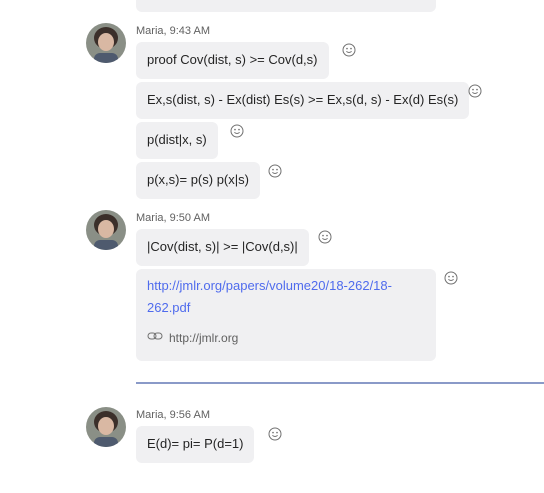 The image size is (544, 493). I want to click on message-text: proof Cov(dist, s) >= Cov(d,s), so click(232, 59).